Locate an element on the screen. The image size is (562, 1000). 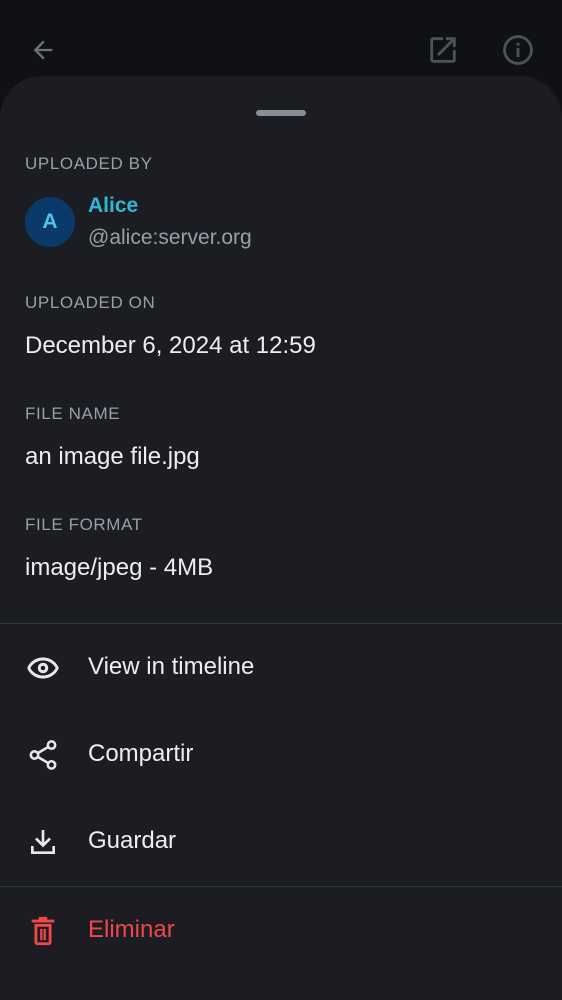
avatar: A is located at coordinates (50, 222).